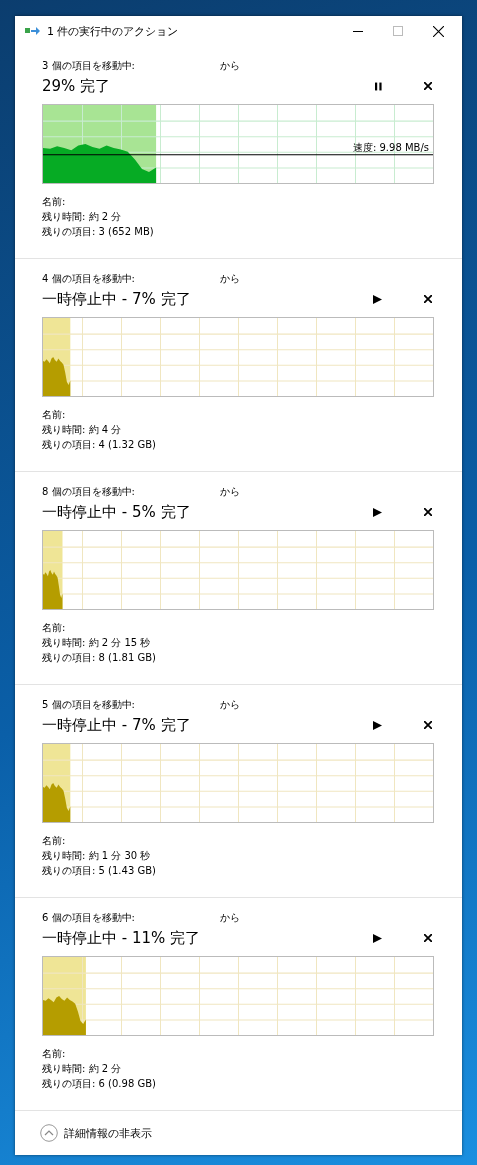 This screenshot has width=477, height=1165. What do you see at coordinates (99, 871) in the screenshot?
I see `items-remaining: 残りの項目: 5 (1.43 GB)` at bounding box center [99, 871].